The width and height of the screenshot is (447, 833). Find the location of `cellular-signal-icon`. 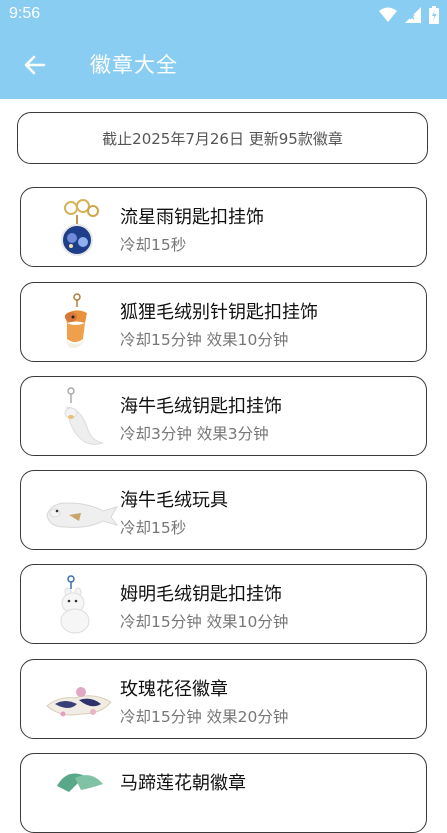

cellular-signal-icon is located at coordinates (413, 15).